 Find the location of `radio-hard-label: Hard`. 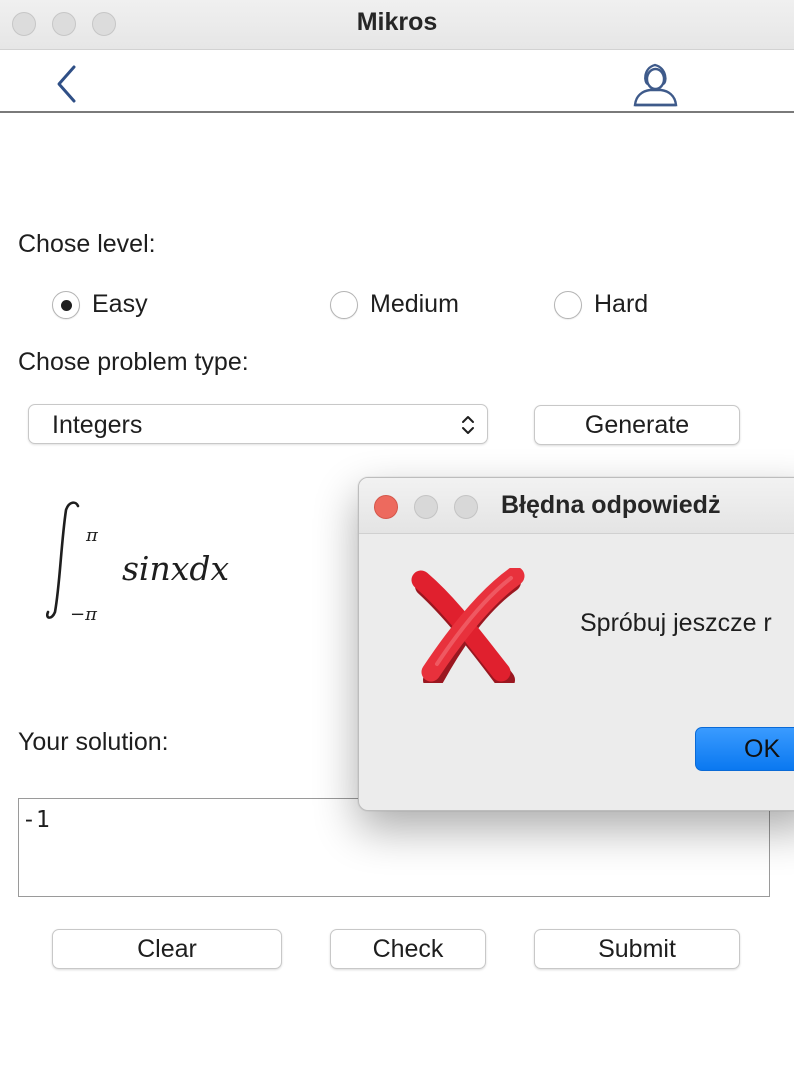

radio-hard-label: Hard is located at coordinates (621, 304).